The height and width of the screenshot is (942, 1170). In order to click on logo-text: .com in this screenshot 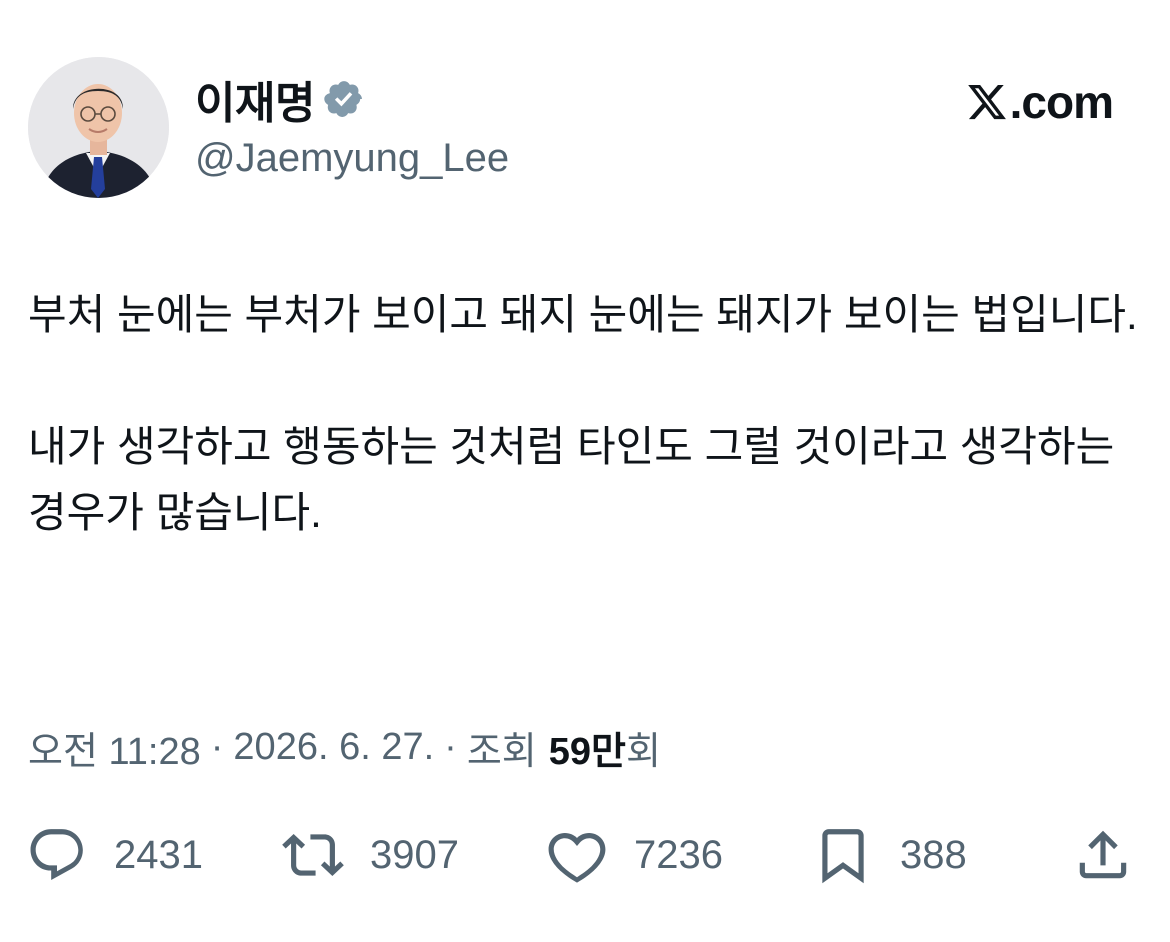, I will do `click(1061, 102)`.